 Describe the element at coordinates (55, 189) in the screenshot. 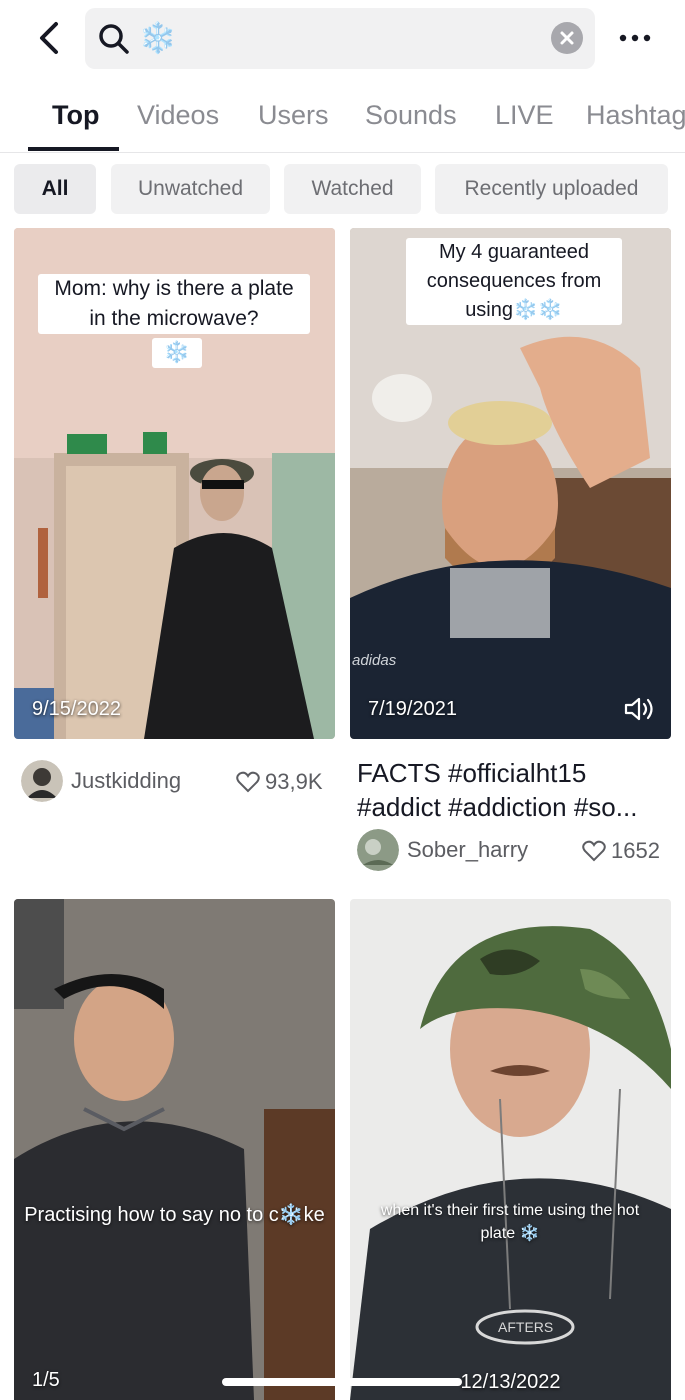

I see `filter-all: All` at that location.